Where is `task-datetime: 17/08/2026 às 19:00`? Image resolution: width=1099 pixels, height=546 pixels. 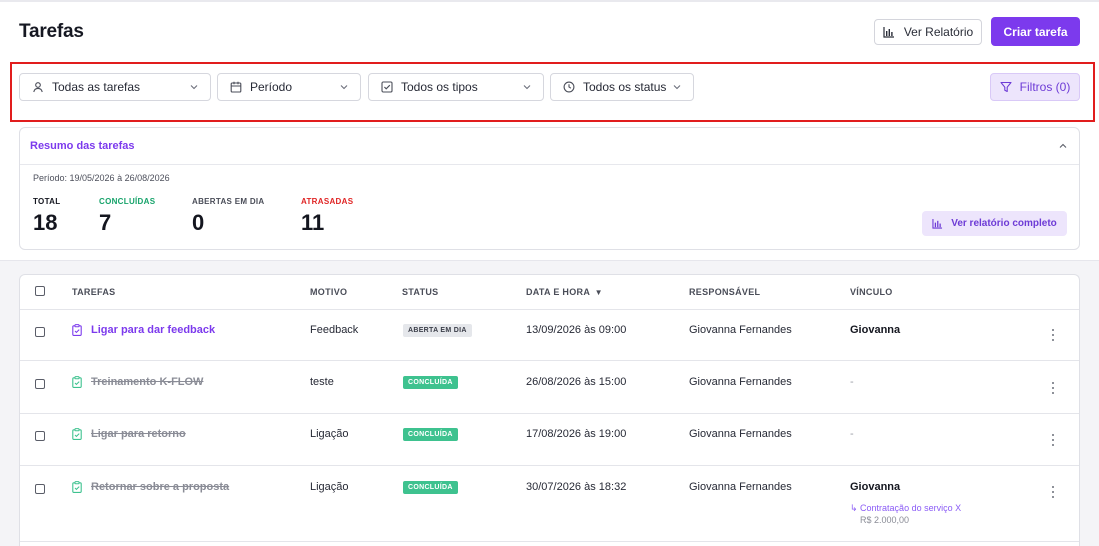 task-datetime: 17/08/2026 às 19:00 is located at coordinates (576, 434).